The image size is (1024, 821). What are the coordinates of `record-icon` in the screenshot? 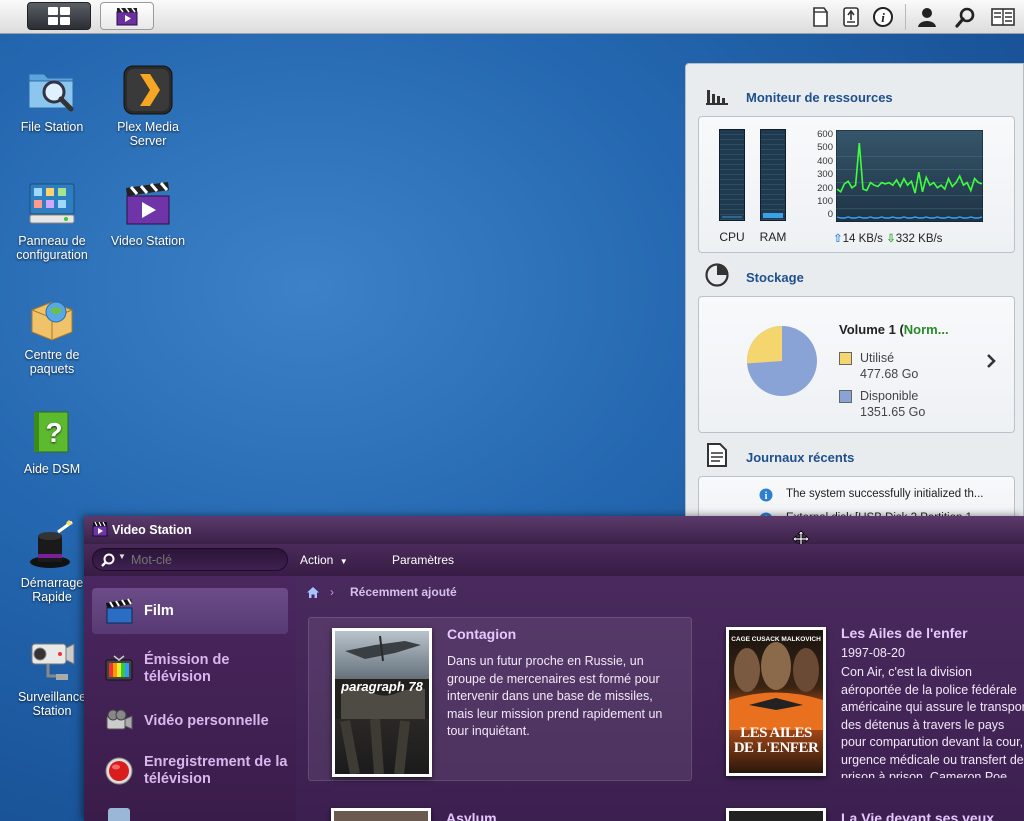 It's located at (119, 771).